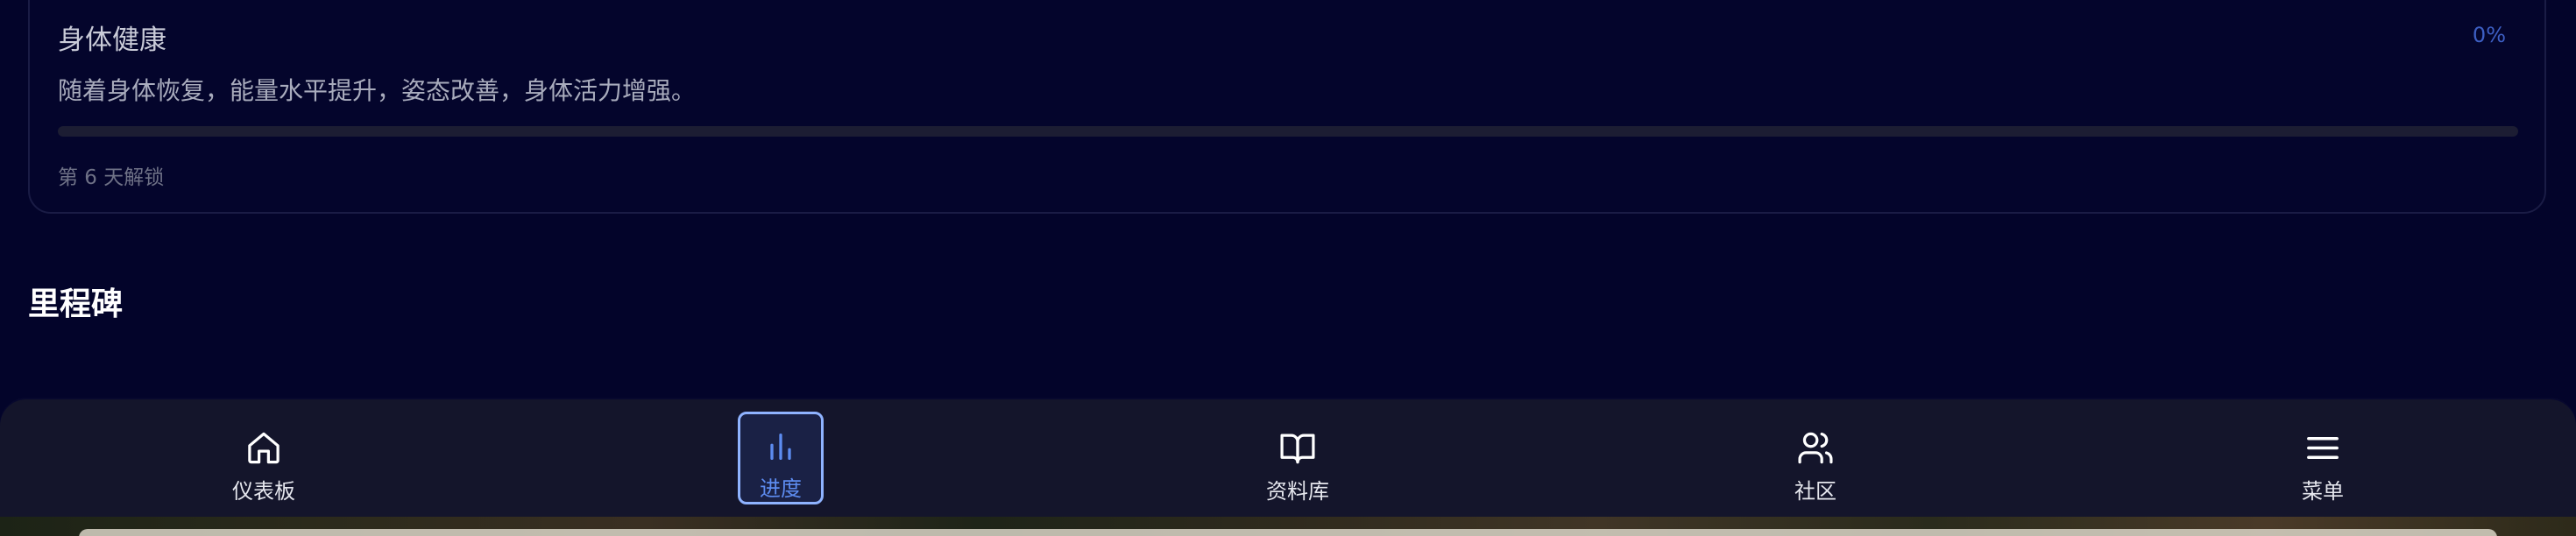  I want to click on menu-icon, so click(2323, 448).